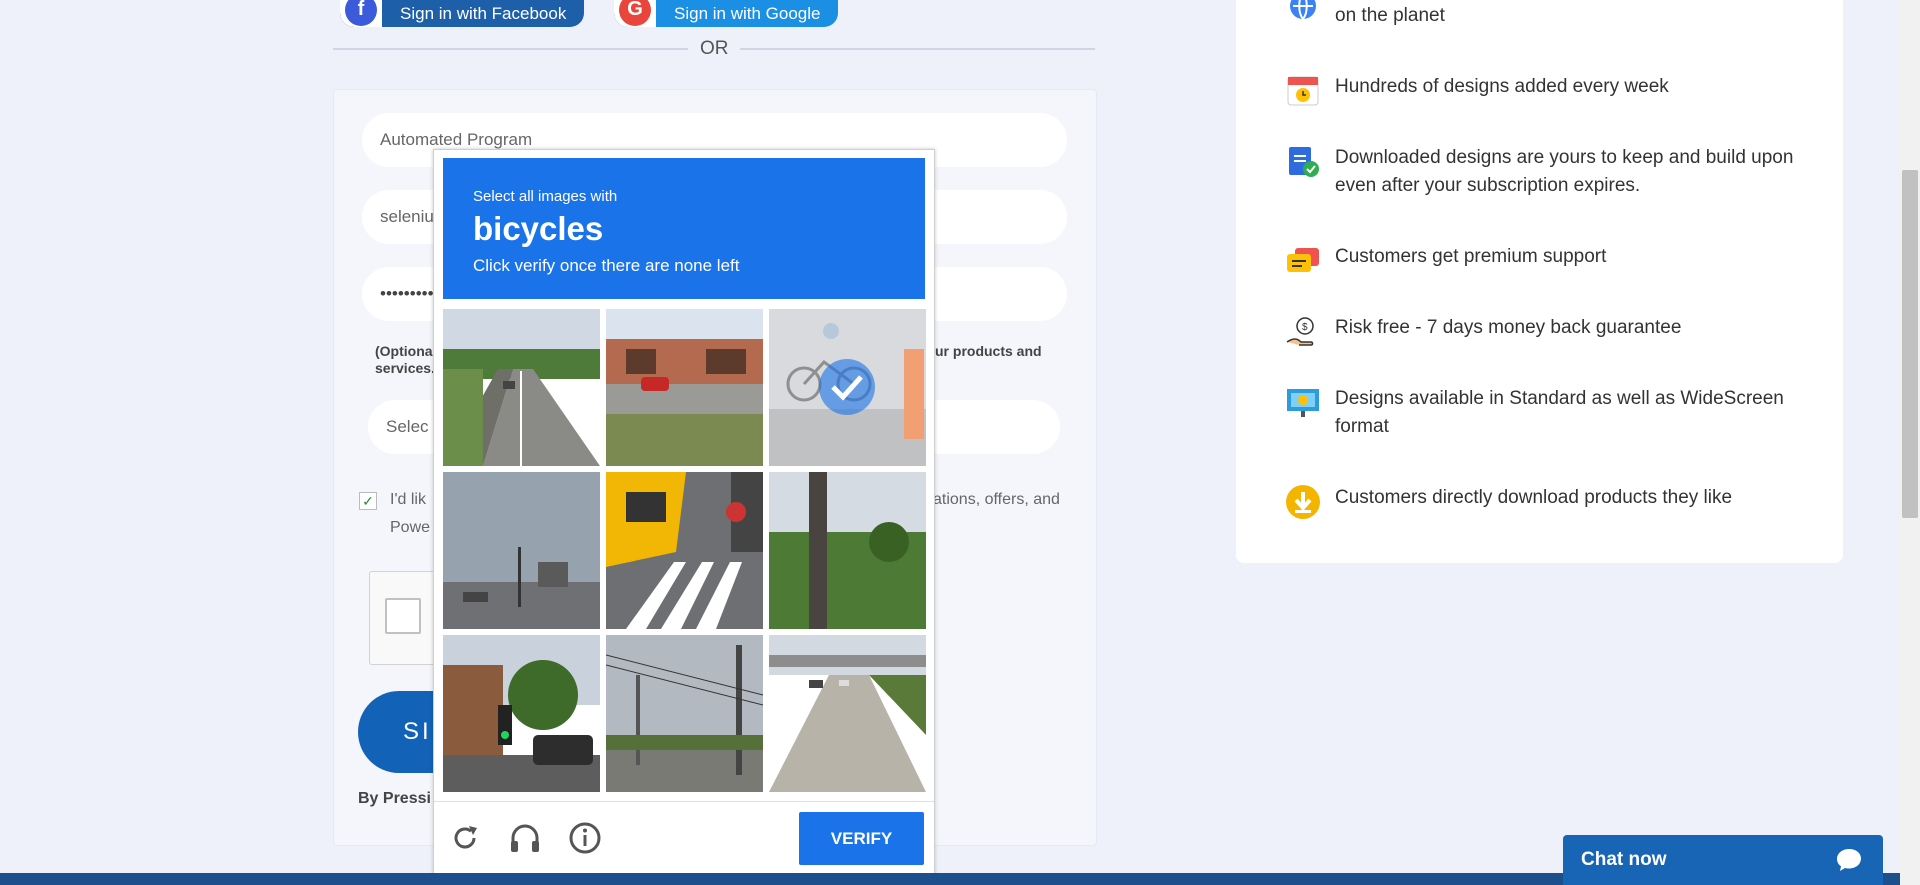  Describe the element at coordinates (1303, 91) in the screenshot. I see `calendar-icon` at that location.